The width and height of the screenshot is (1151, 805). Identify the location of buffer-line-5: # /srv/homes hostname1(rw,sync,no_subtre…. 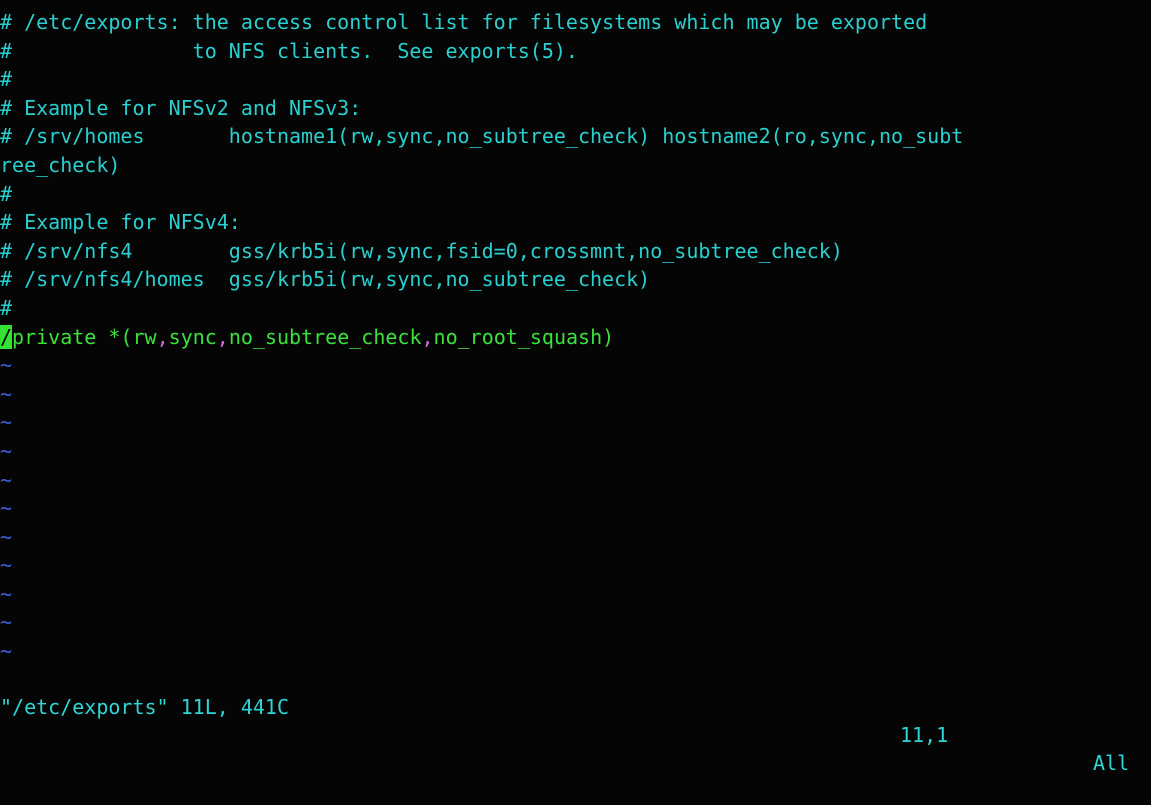
(482, 136).